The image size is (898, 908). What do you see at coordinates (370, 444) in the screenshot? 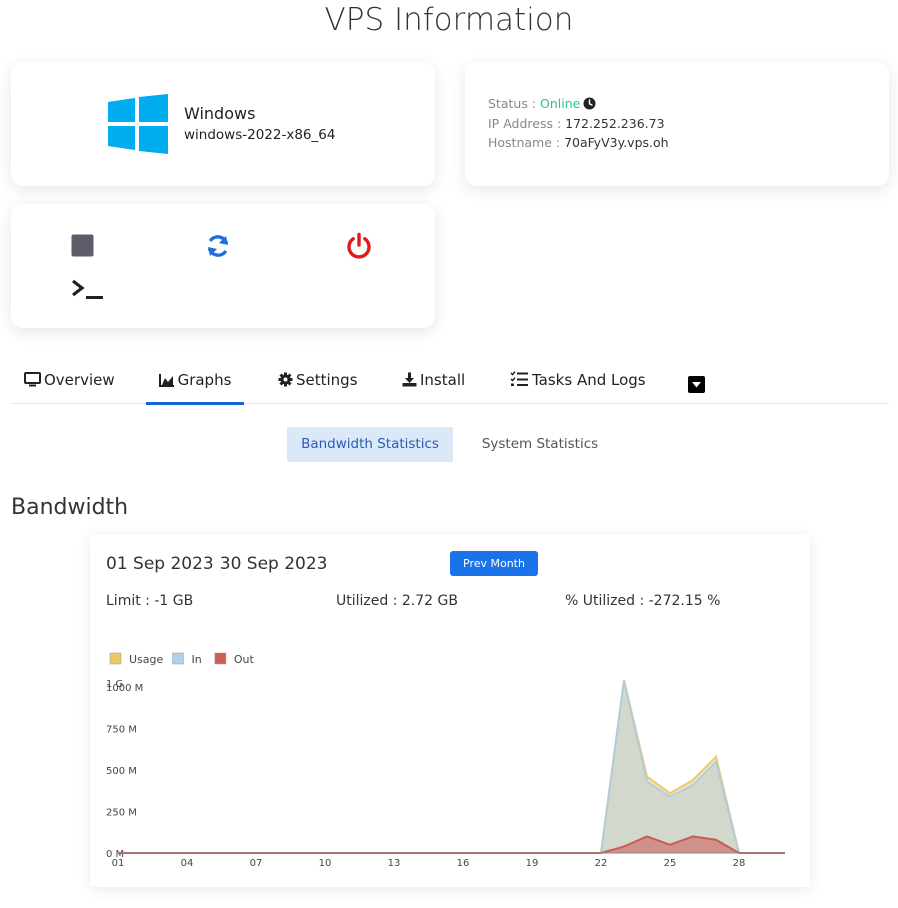
I see `subtab-bandwidth-statistics: Bandwidth Statistics` at bounding box center [370, 444].